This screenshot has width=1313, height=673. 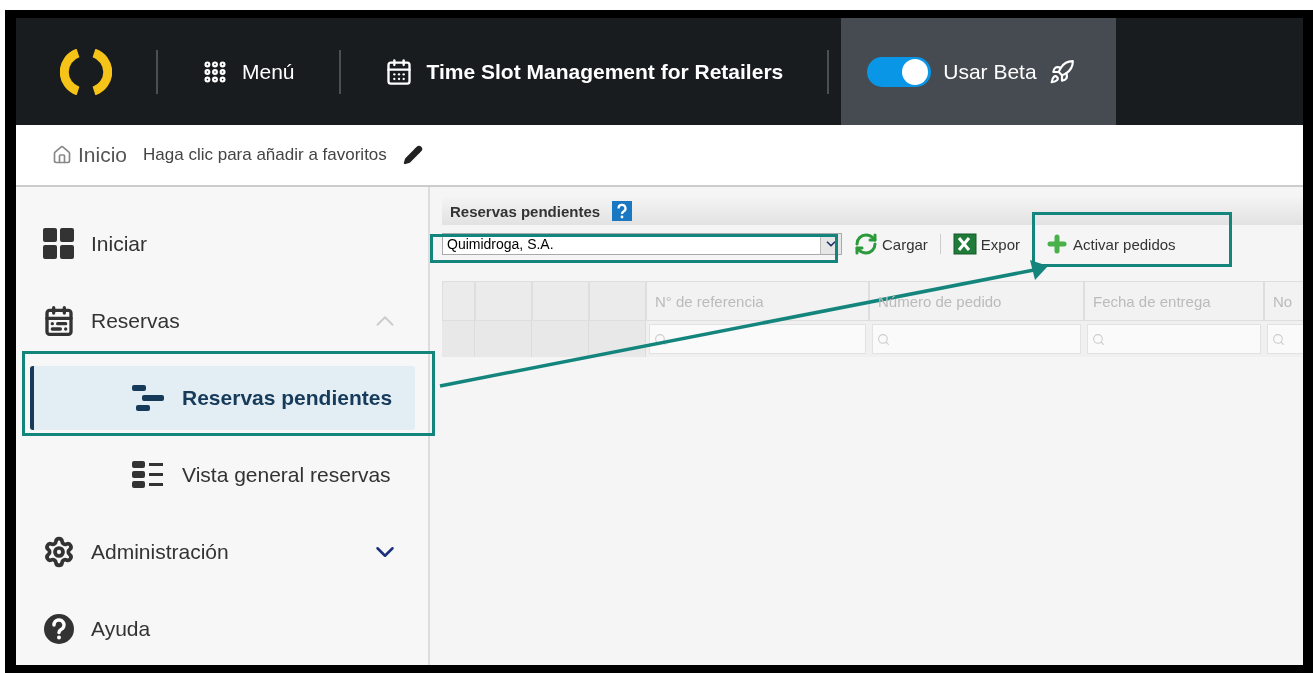 I want to click on dashboard-icon, so click(x=59, y=244).